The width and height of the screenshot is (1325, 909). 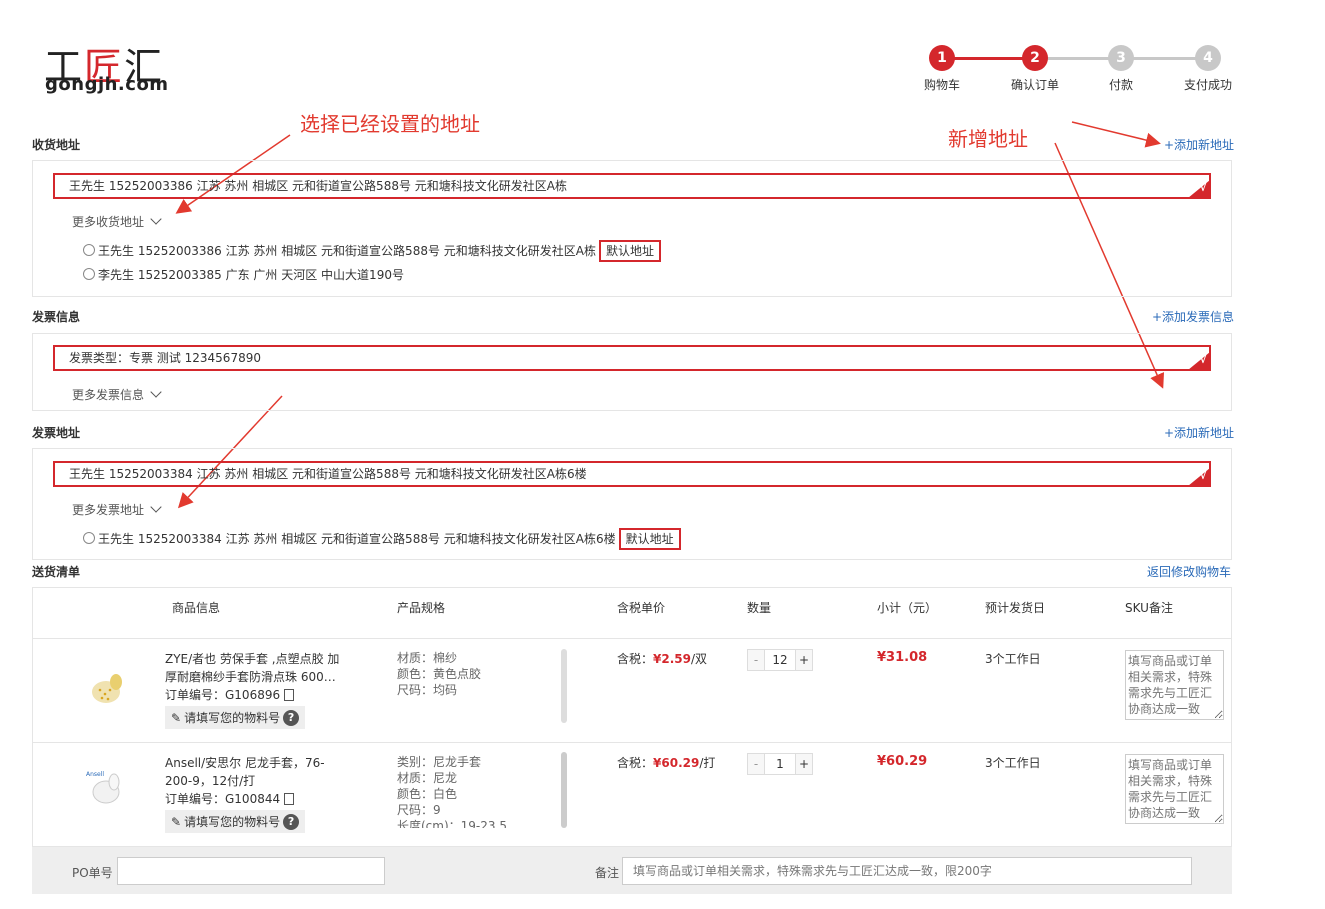 I want to click on arrow-to-add-address, so click(x=1116, y=134).